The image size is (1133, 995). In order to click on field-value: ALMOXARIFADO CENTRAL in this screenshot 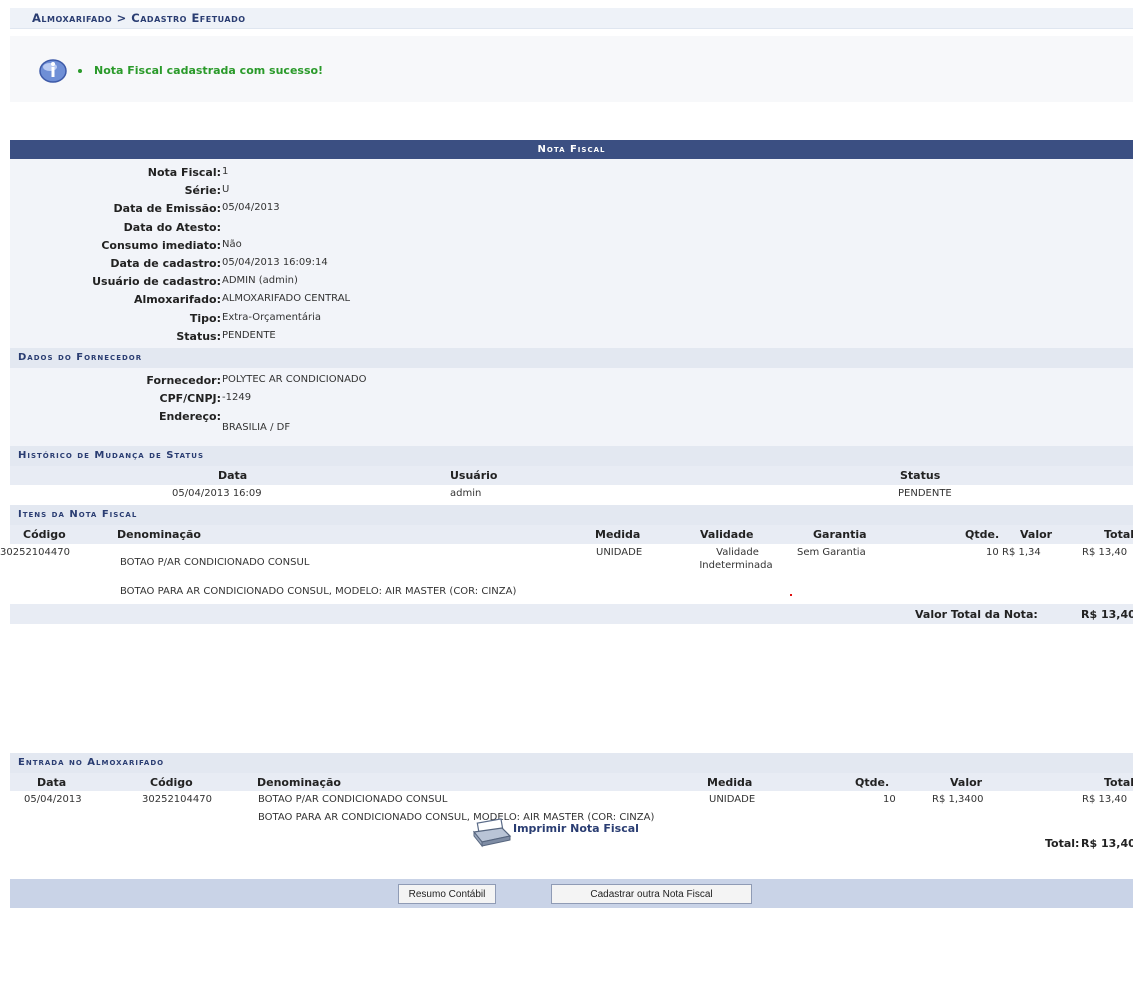, I will do `click(286, 299)`.